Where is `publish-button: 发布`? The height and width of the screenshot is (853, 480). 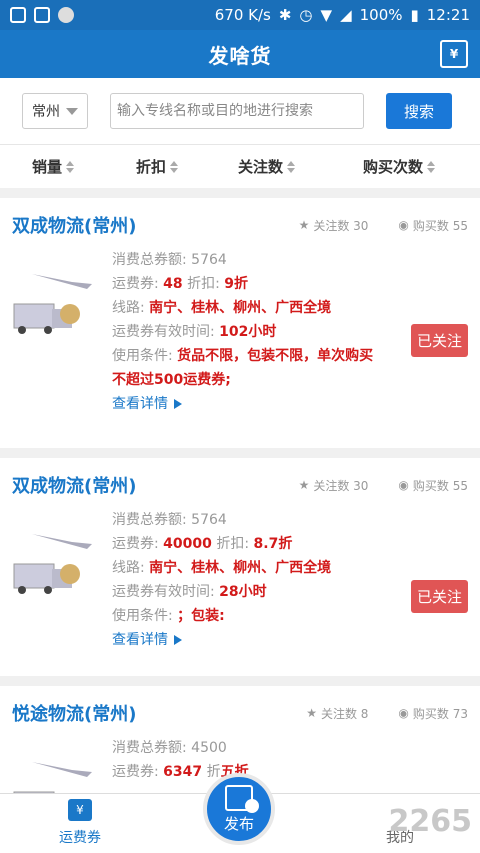 publish-button: 发布 is located at coordinates (239, 809).